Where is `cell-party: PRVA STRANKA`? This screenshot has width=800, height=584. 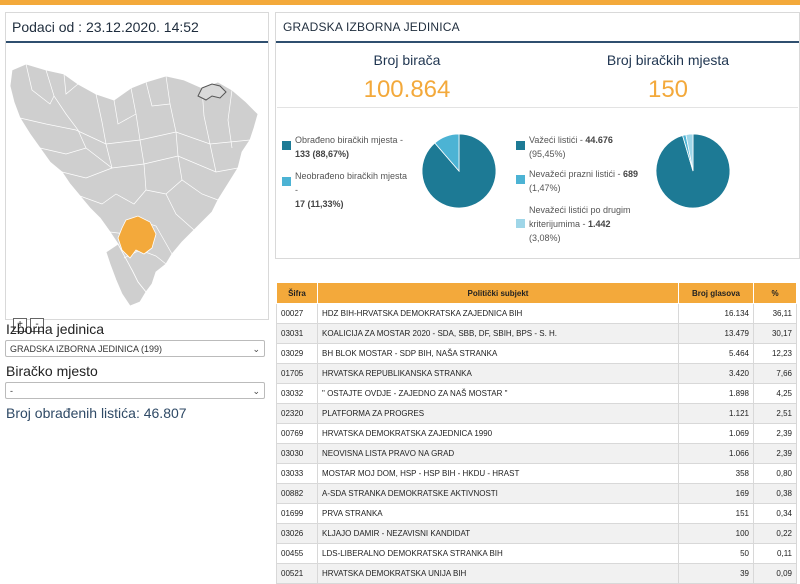
cell-party: PRVA STRANKA is located at coordinates (498, 513).